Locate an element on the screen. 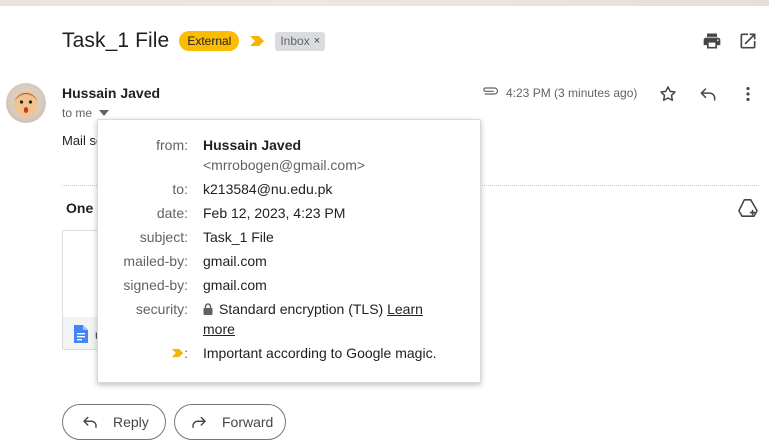 The image size is (769, 448). reply-button: Reply is located at coordinates (114, 422).